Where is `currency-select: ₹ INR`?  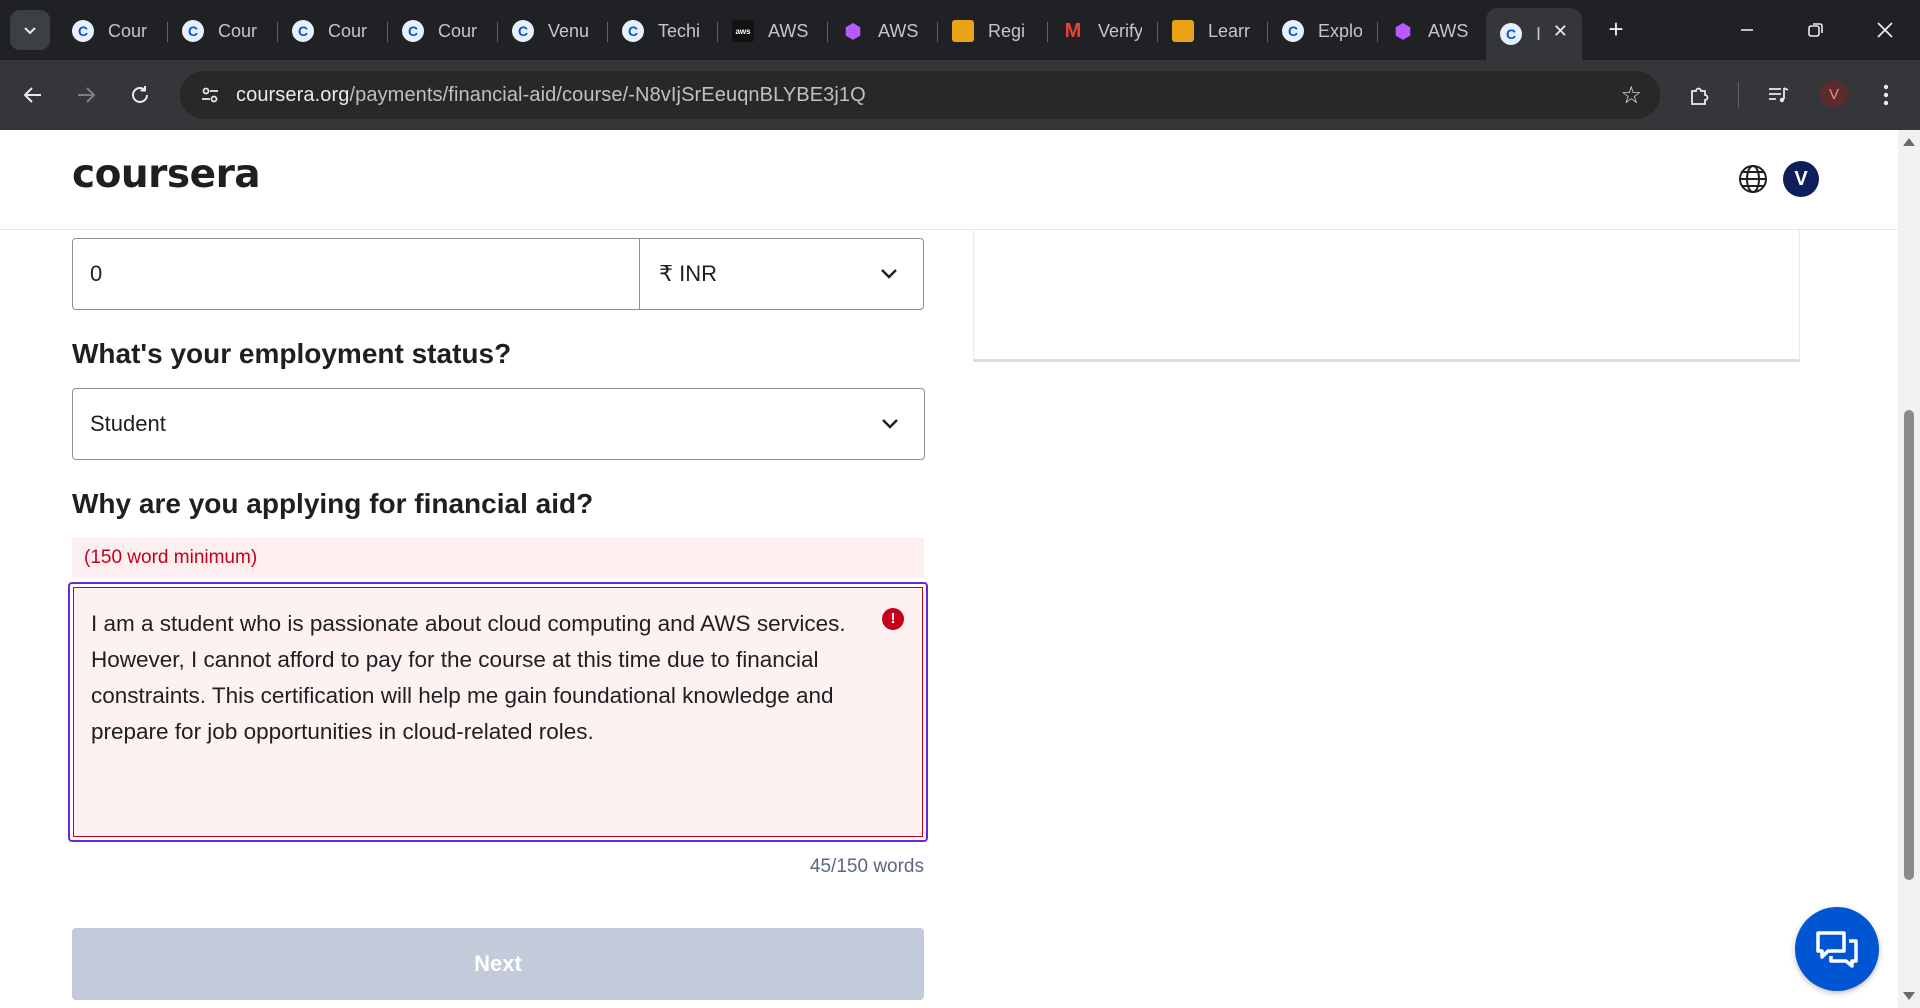
currency-select: ₹ INR is located at coordinates (781, 274).